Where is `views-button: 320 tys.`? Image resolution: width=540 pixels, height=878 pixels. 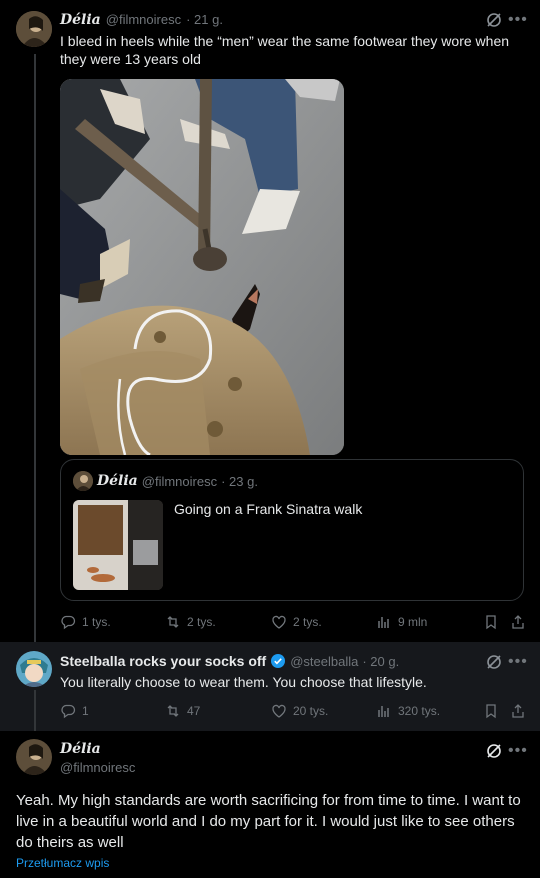 views-button: 320 tys. is located at coordinates (408, 711).